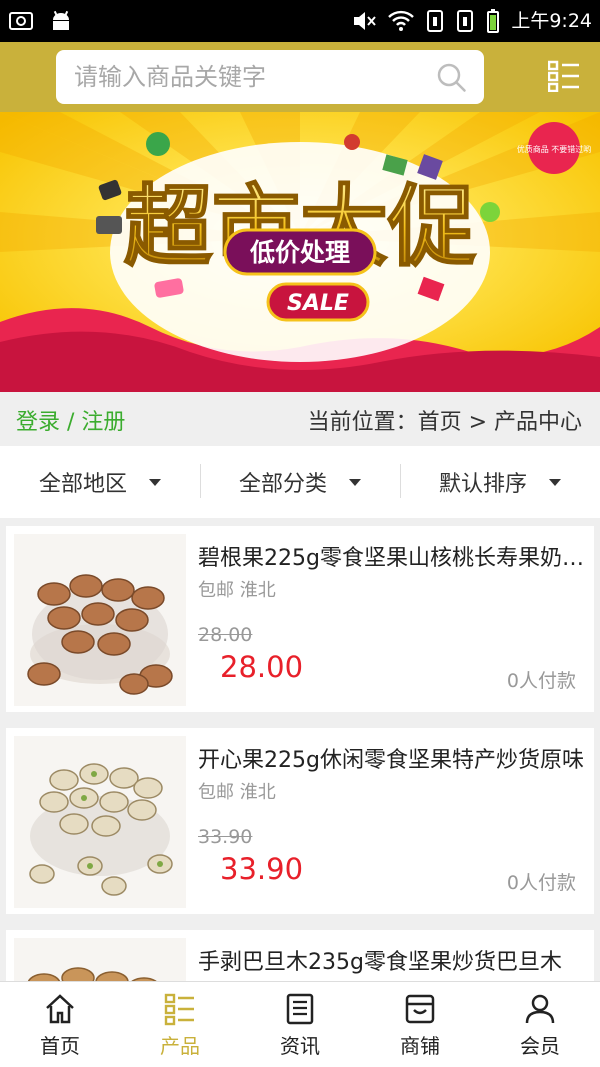  I want to click on nav-news: 资讯, so click(300, 1024).